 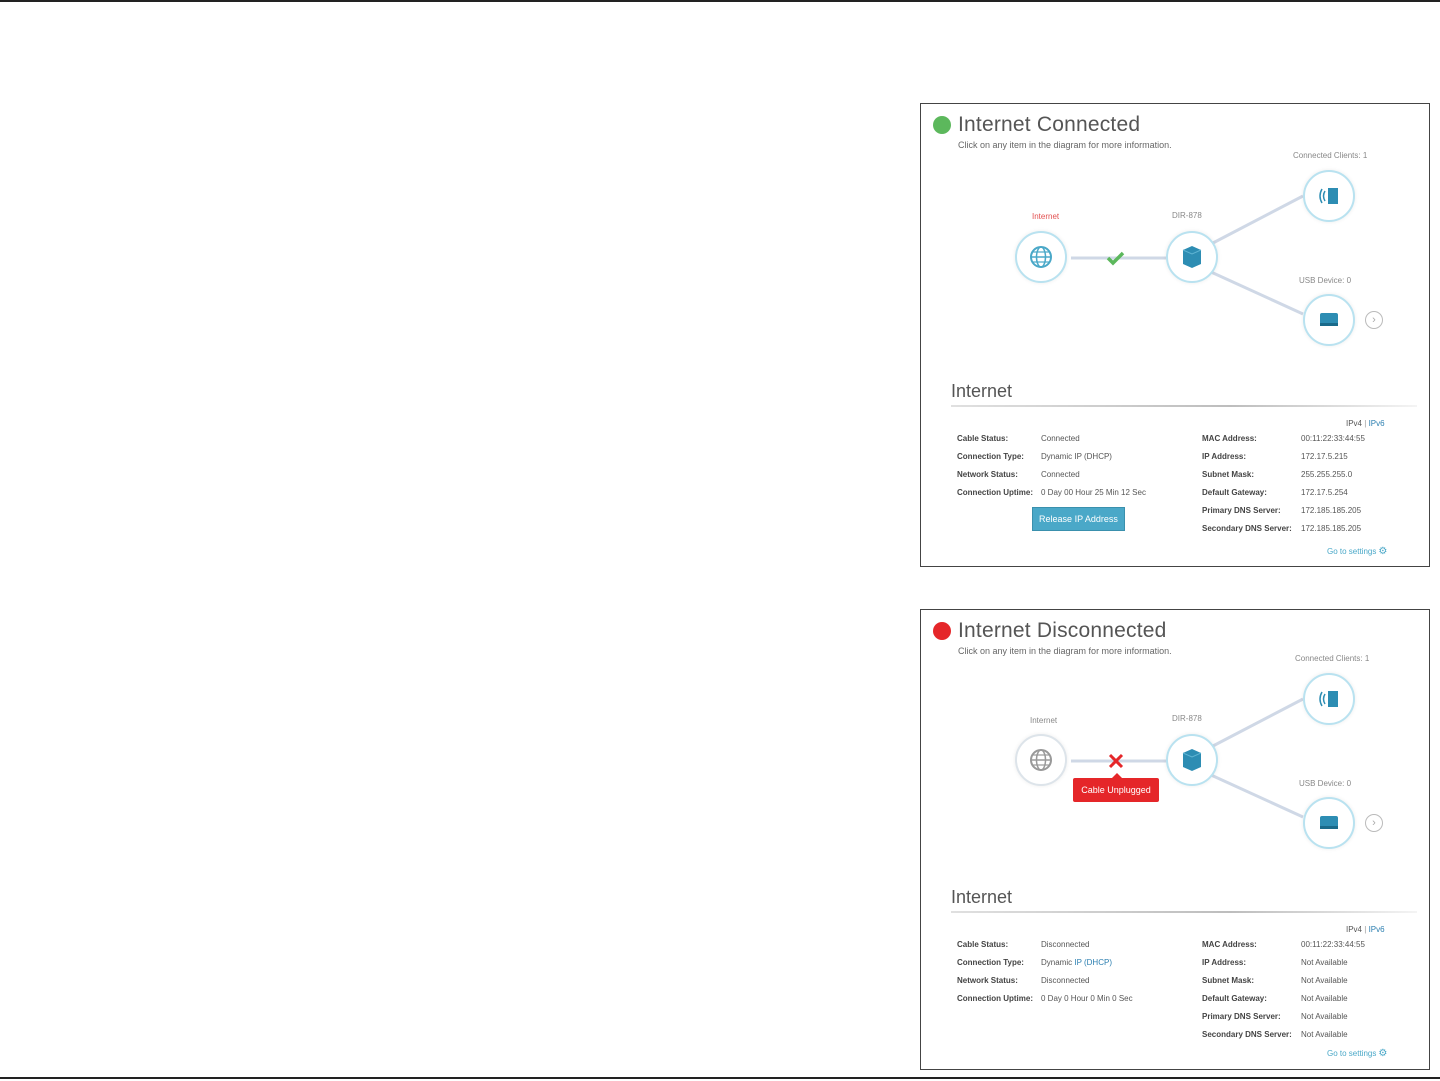 I want to click on info-row: Connection Type: Dynamic IP (DHCP), so click(x=1045, y=962).